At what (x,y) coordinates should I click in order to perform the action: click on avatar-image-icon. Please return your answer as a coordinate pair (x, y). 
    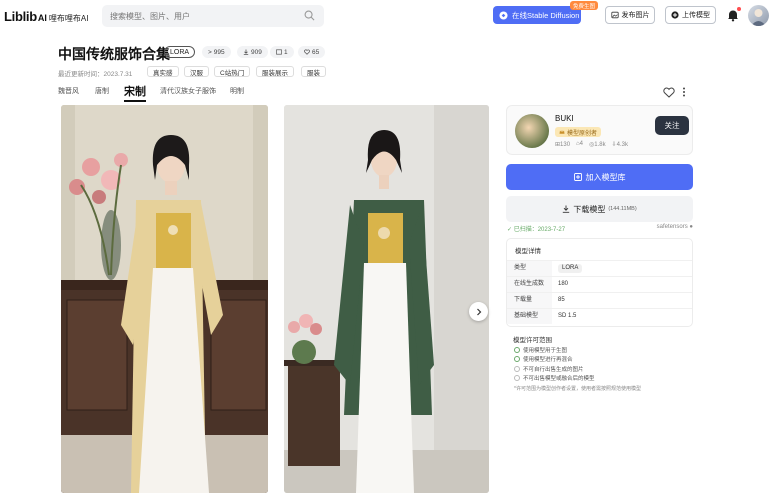
    Looking at the image, I should click on (758, 17).